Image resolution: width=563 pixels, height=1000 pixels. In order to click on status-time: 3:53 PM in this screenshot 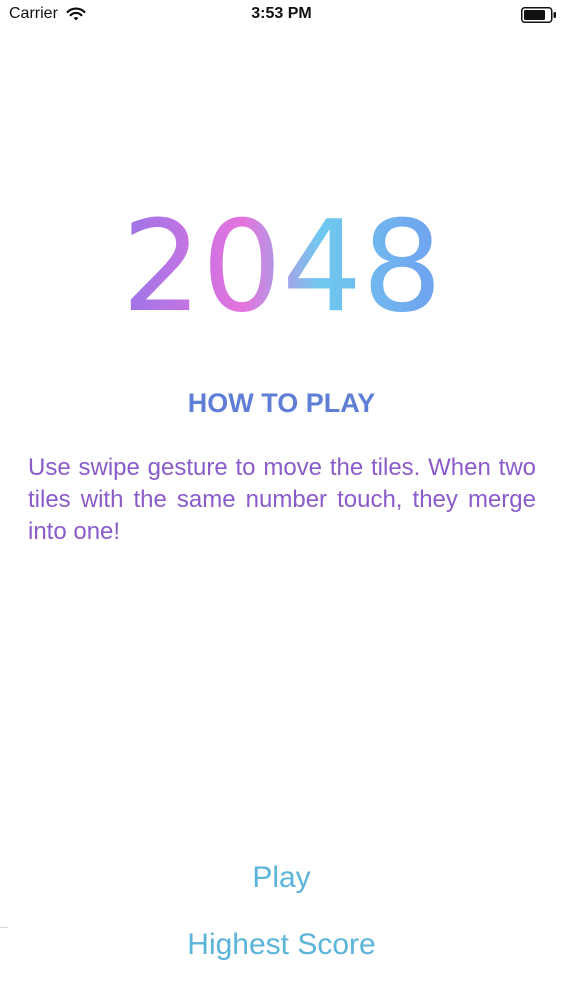, I will do `click(281, 13)`.